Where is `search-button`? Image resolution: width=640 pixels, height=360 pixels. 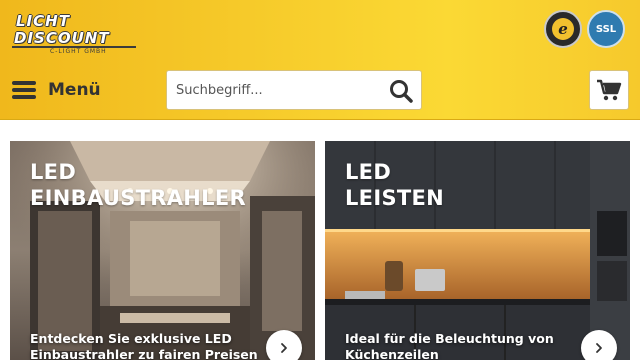 search-button is located at coordinates (401, 91).